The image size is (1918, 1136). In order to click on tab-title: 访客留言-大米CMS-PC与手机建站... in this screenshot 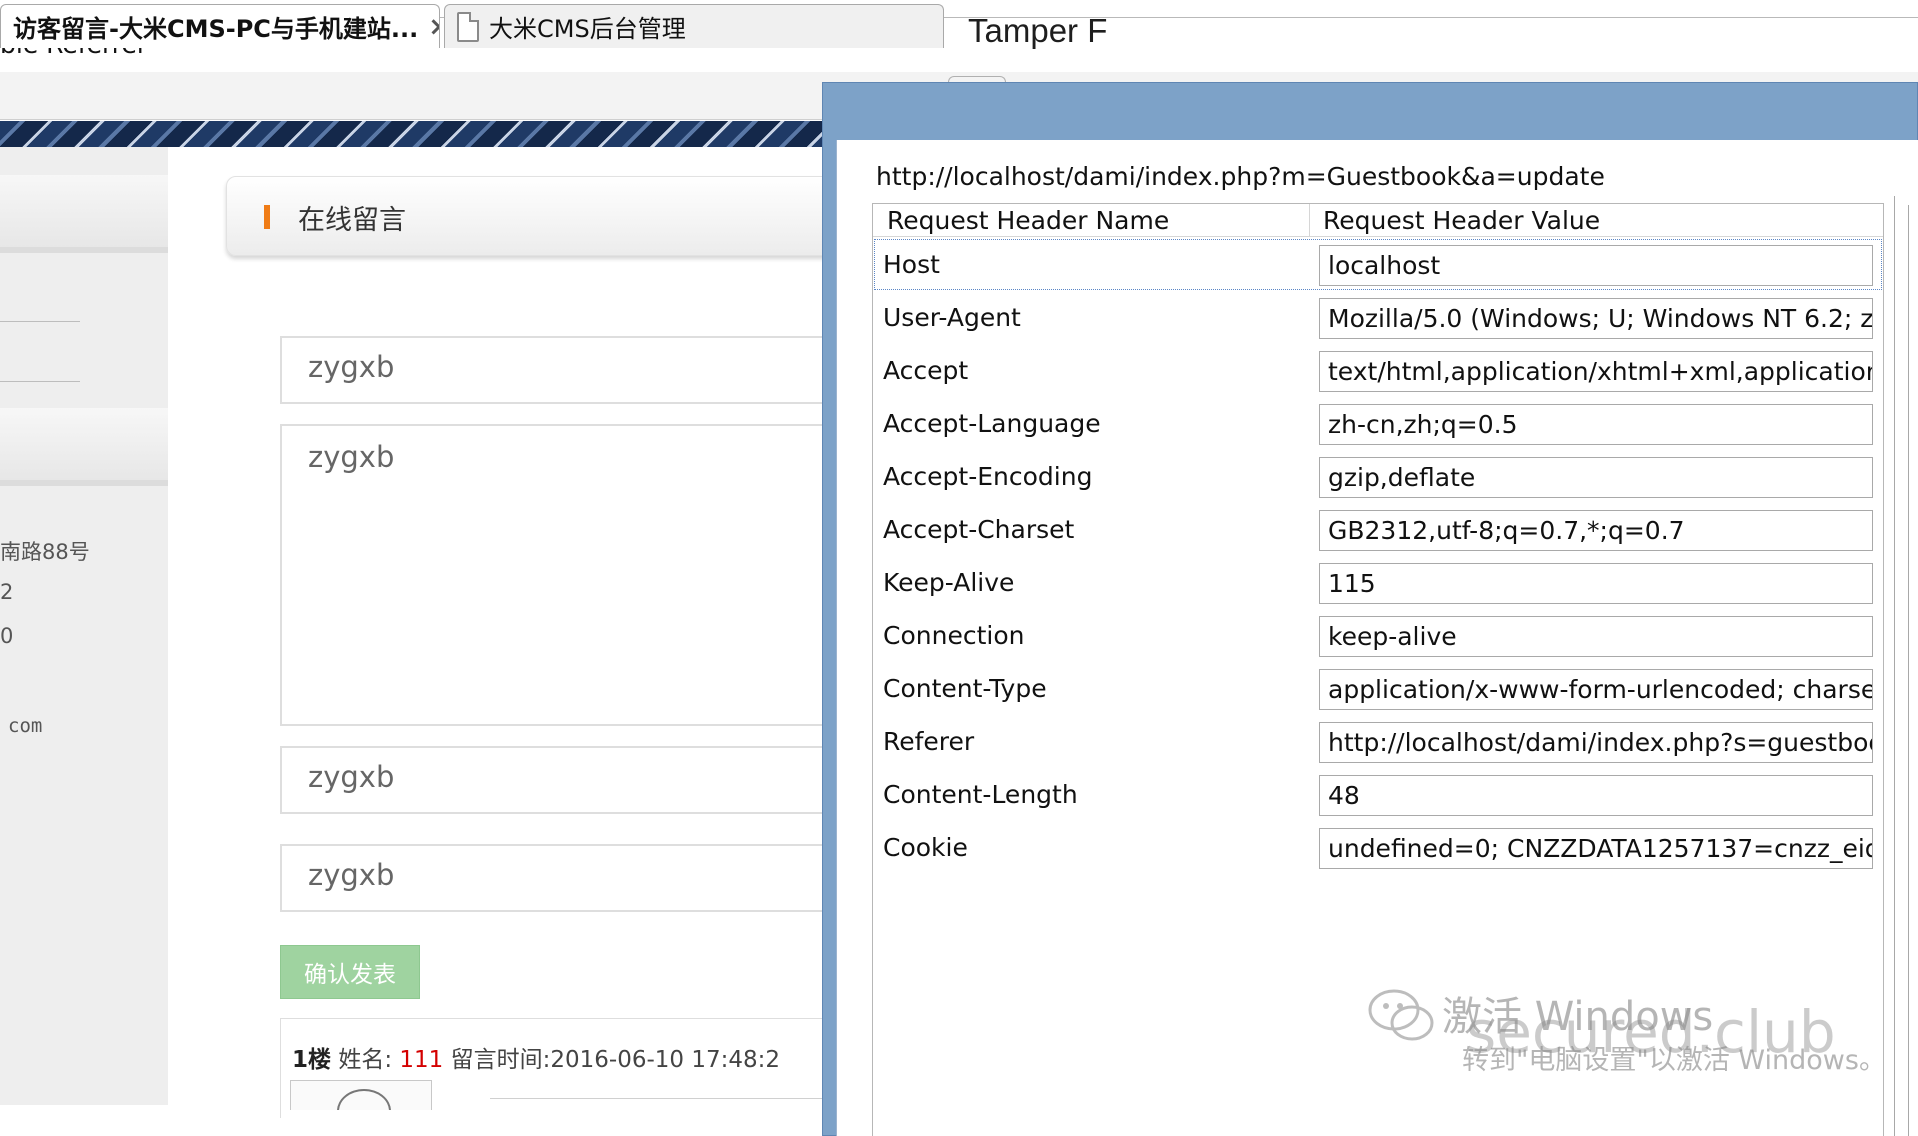, I will do `click(216, 29)`.